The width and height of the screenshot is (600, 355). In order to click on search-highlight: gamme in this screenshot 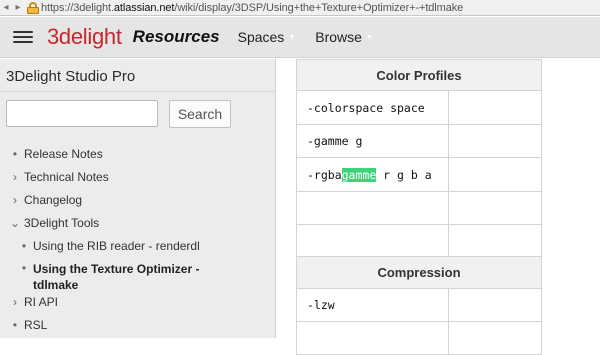, I will do `click(359, 174)`.